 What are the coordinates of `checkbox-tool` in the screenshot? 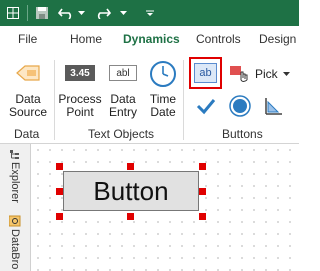 It's located at (206, 106).